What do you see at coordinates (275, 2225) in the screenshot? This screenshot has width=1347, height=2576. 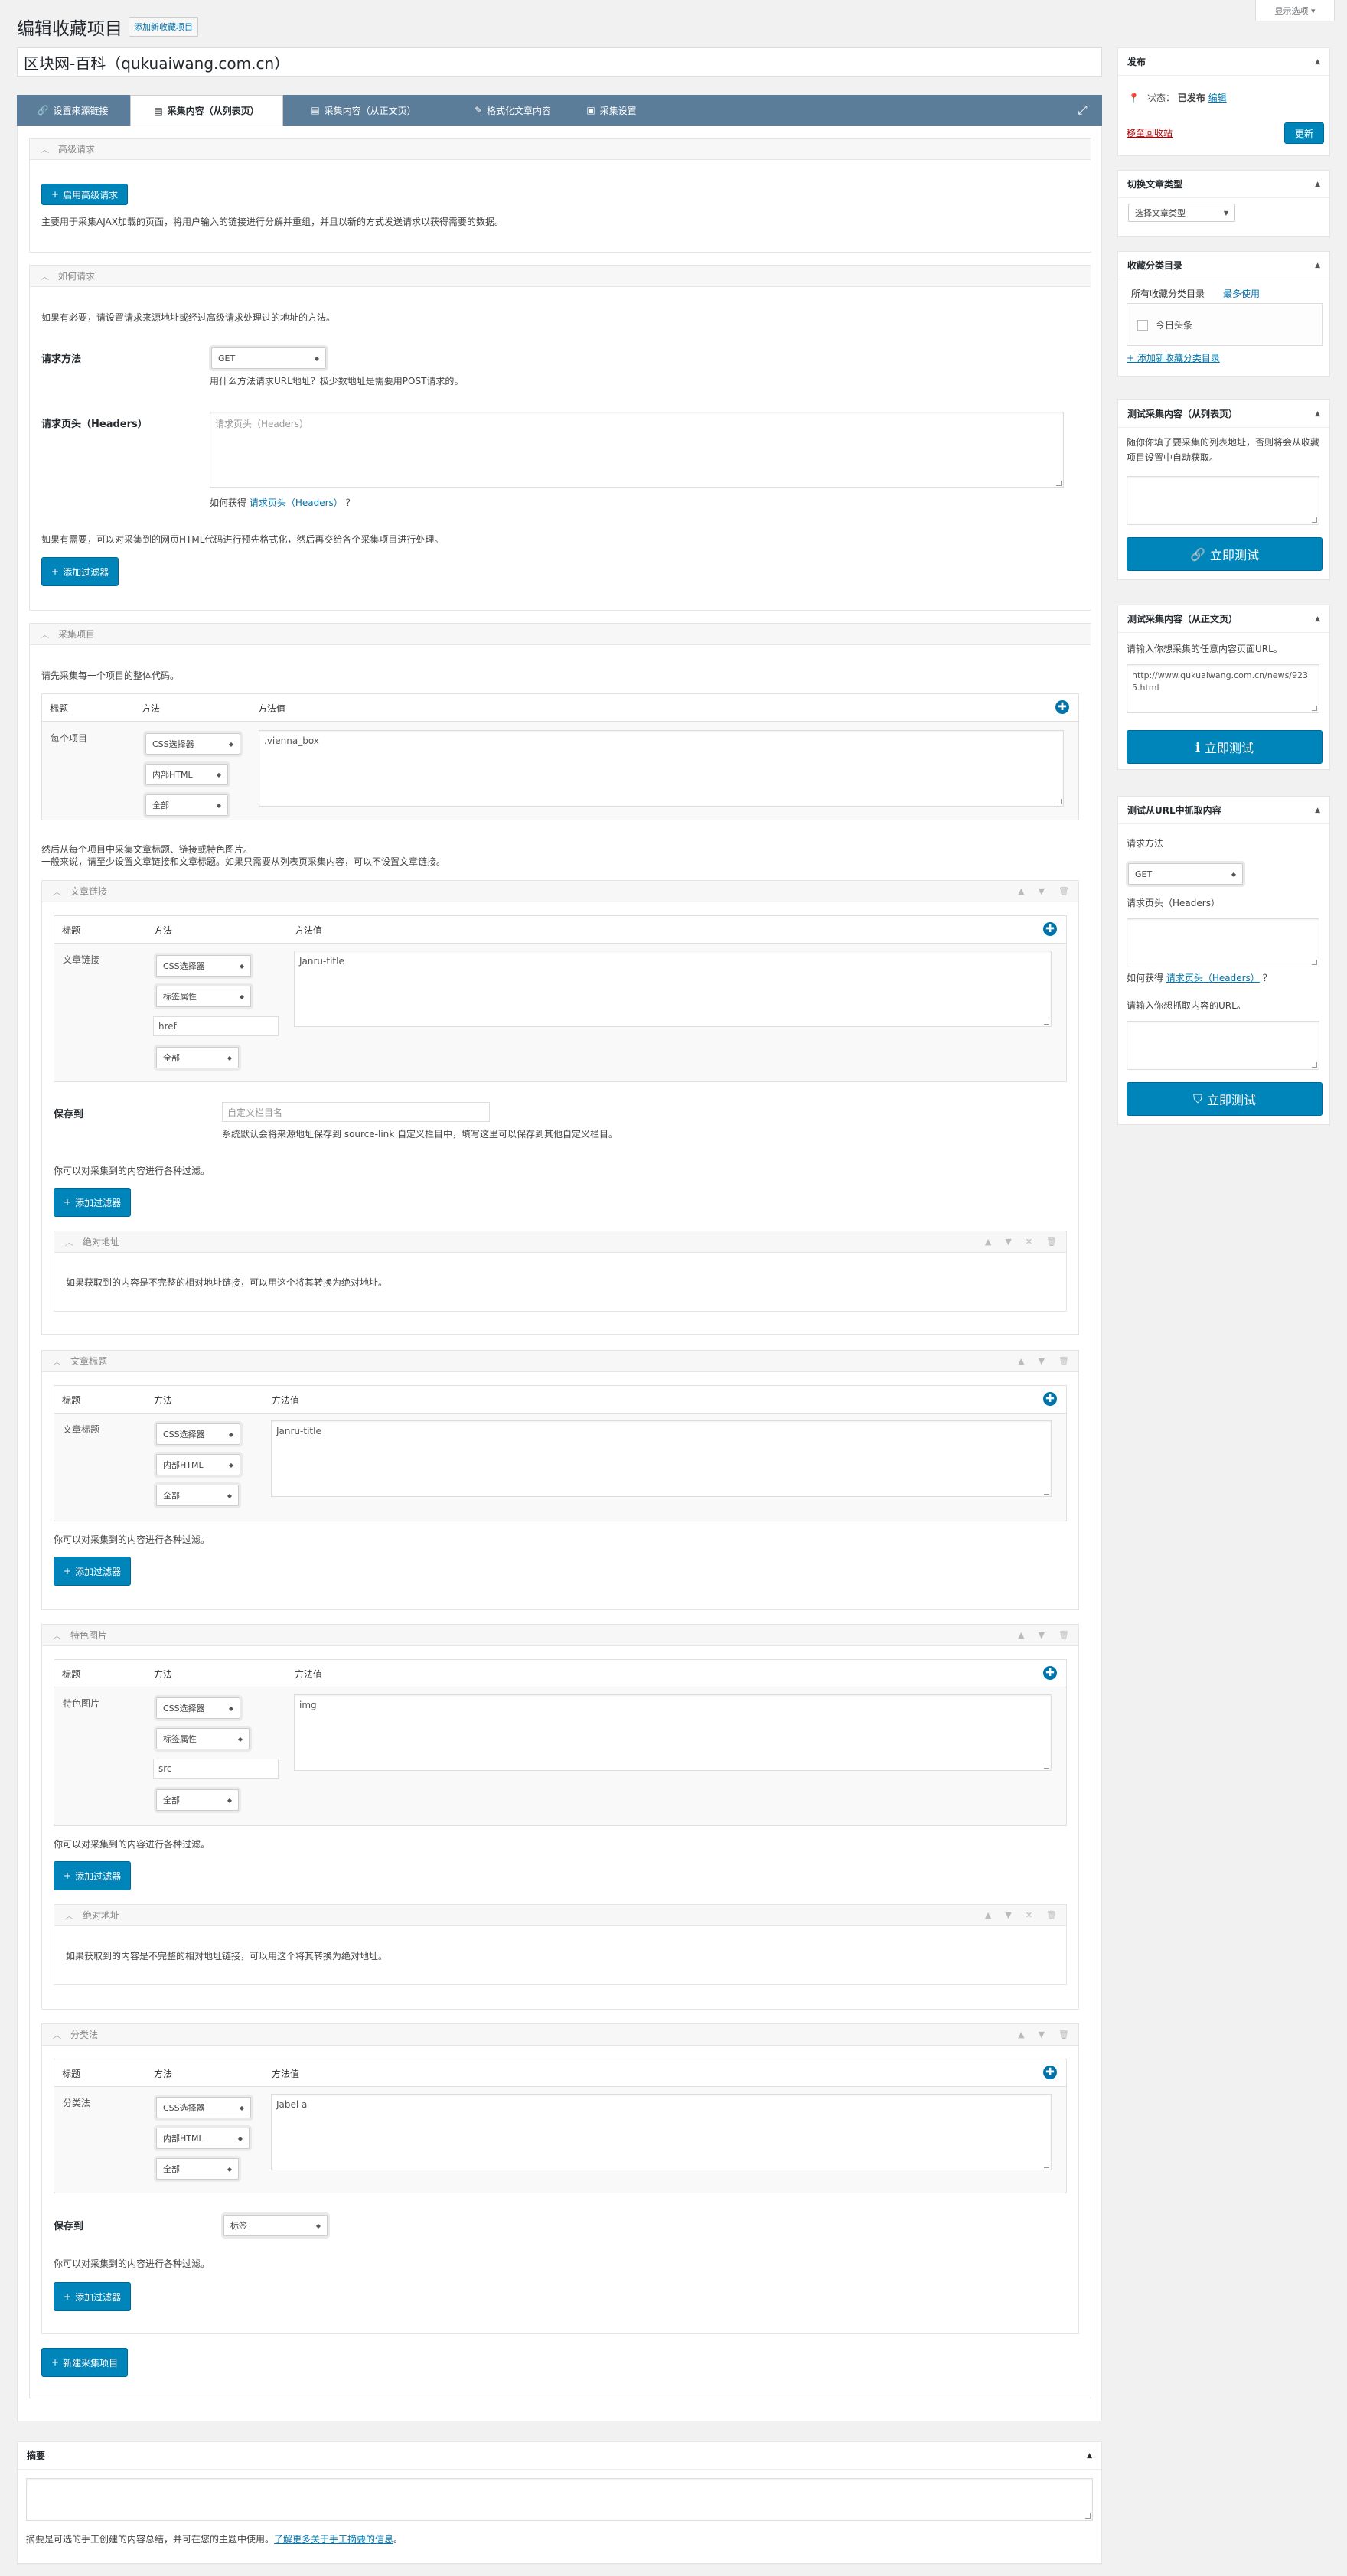 I see `save-to-select: 标签 ◆` at bounding box center [275, 2225].